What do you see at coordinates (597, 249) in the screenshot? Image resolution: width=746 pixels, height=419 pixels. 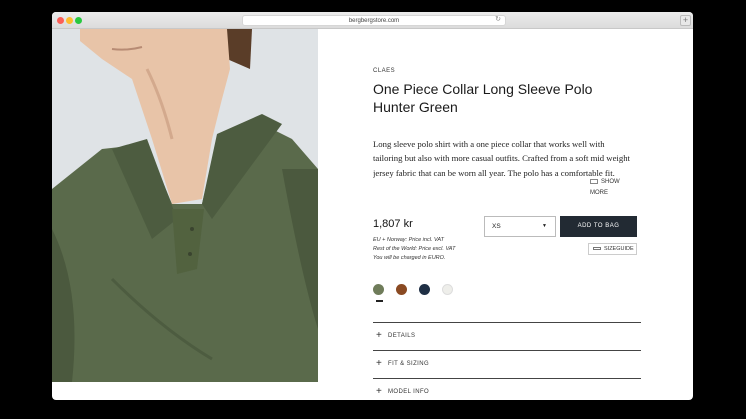 I see `ruler-icon` at bounding box center [597, 249].